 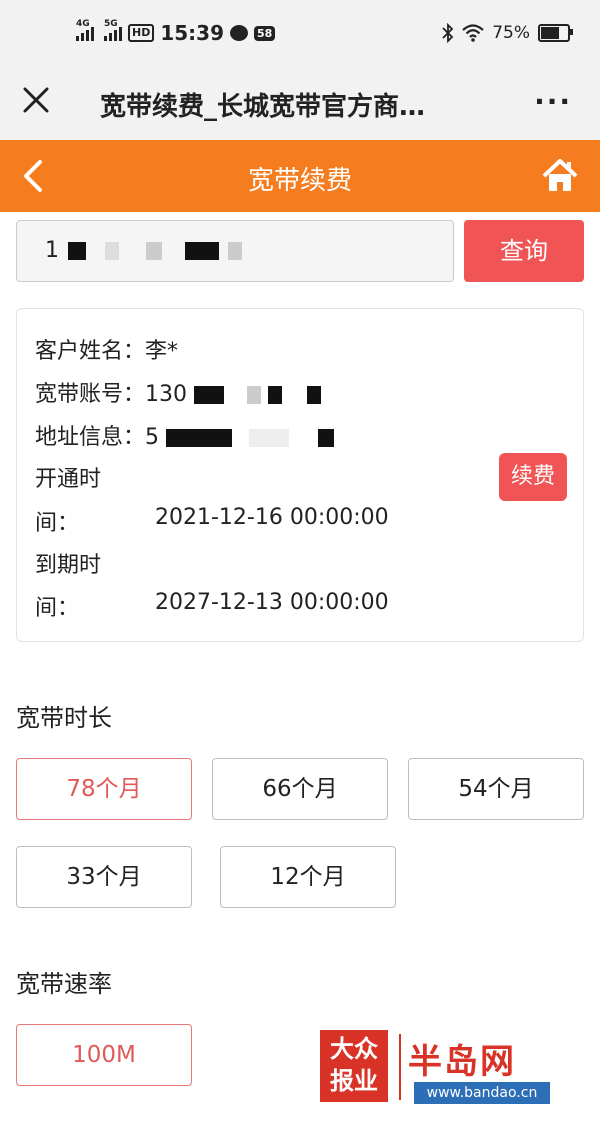 I want to click on bluetooth-icon, so click(x=448, y=33).